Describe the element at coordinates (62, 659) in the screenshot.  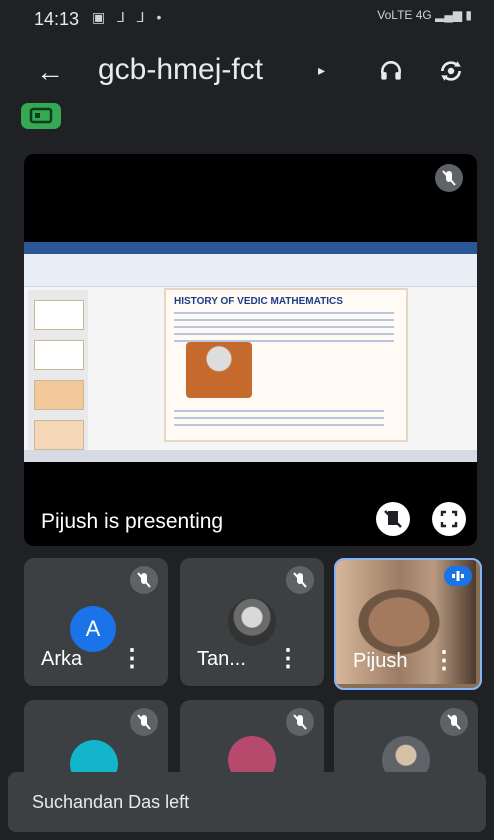
I see `participant-name: Arka` at that location.